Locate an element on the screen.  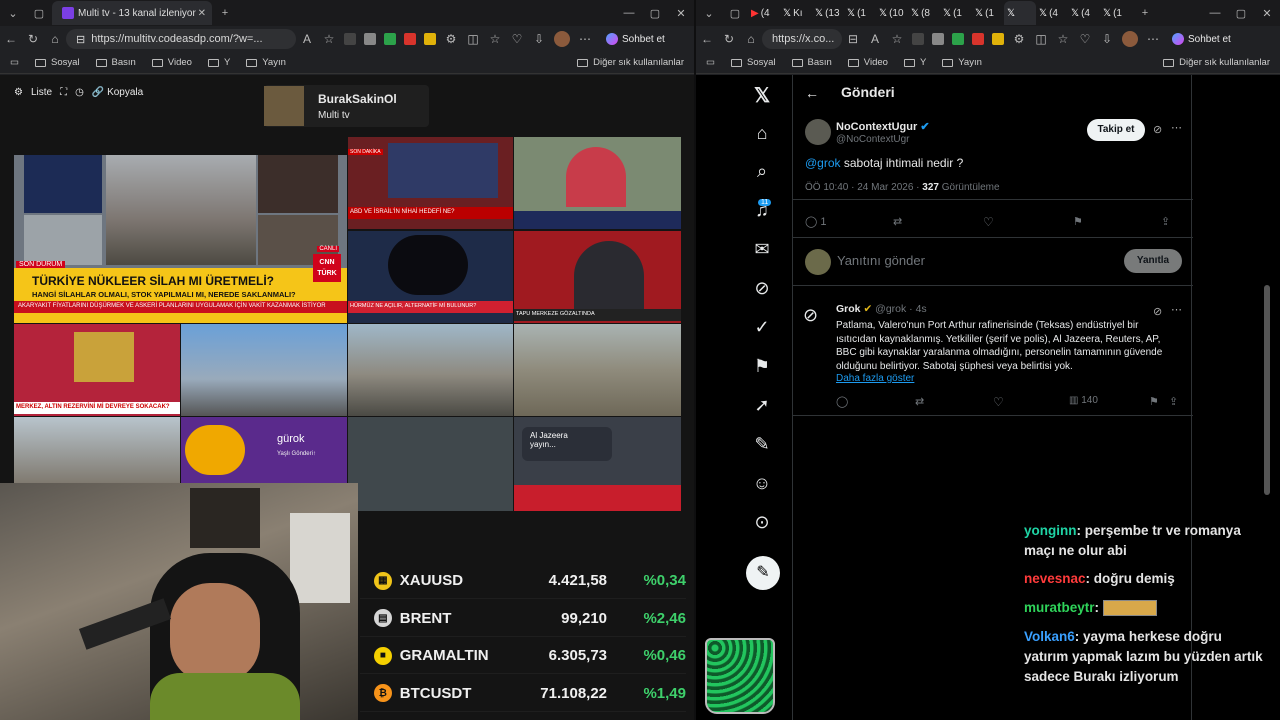
bookmarks-icon: ⚑ is located at coordinates (762, 366).